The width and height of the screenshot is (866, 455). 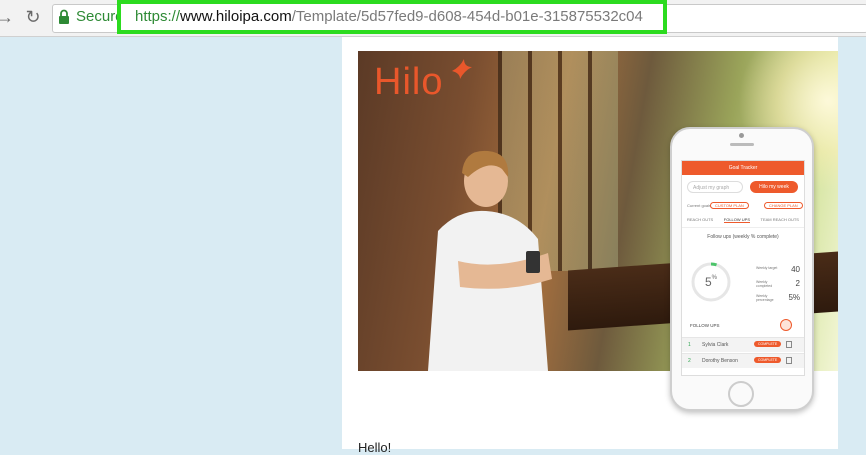 I want to click on tab-reach-outs: REACH OUTS, so click(x=700, y=219).